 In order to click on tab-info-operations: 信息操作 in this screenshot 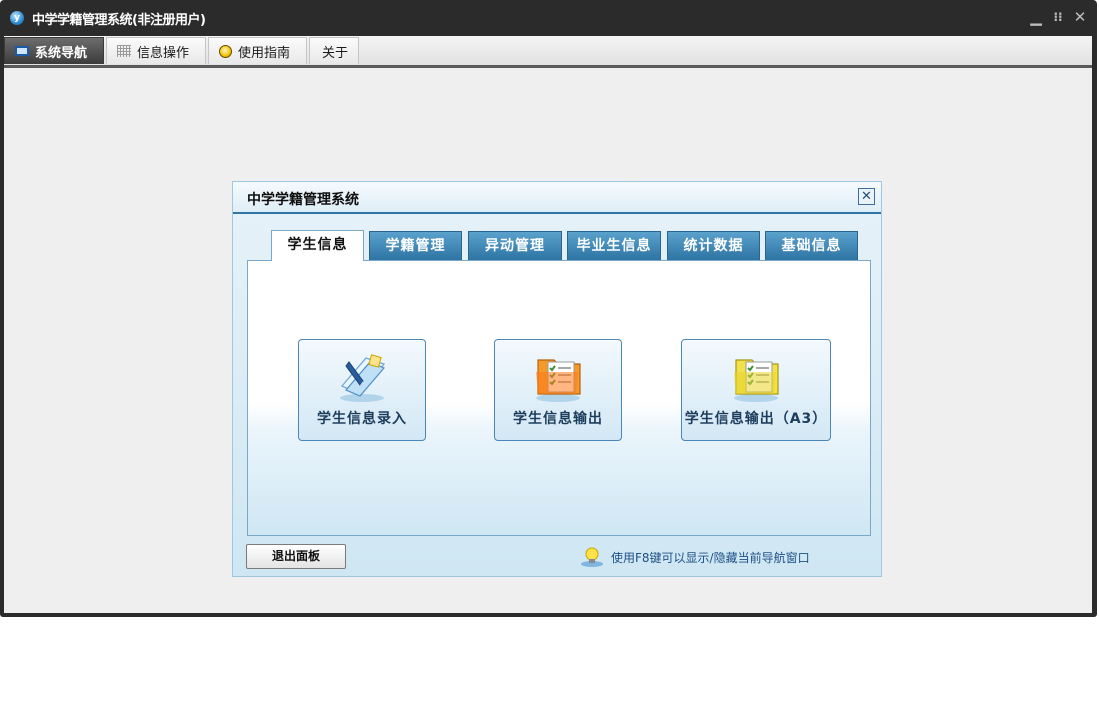, I will do `click(156, 50)`.